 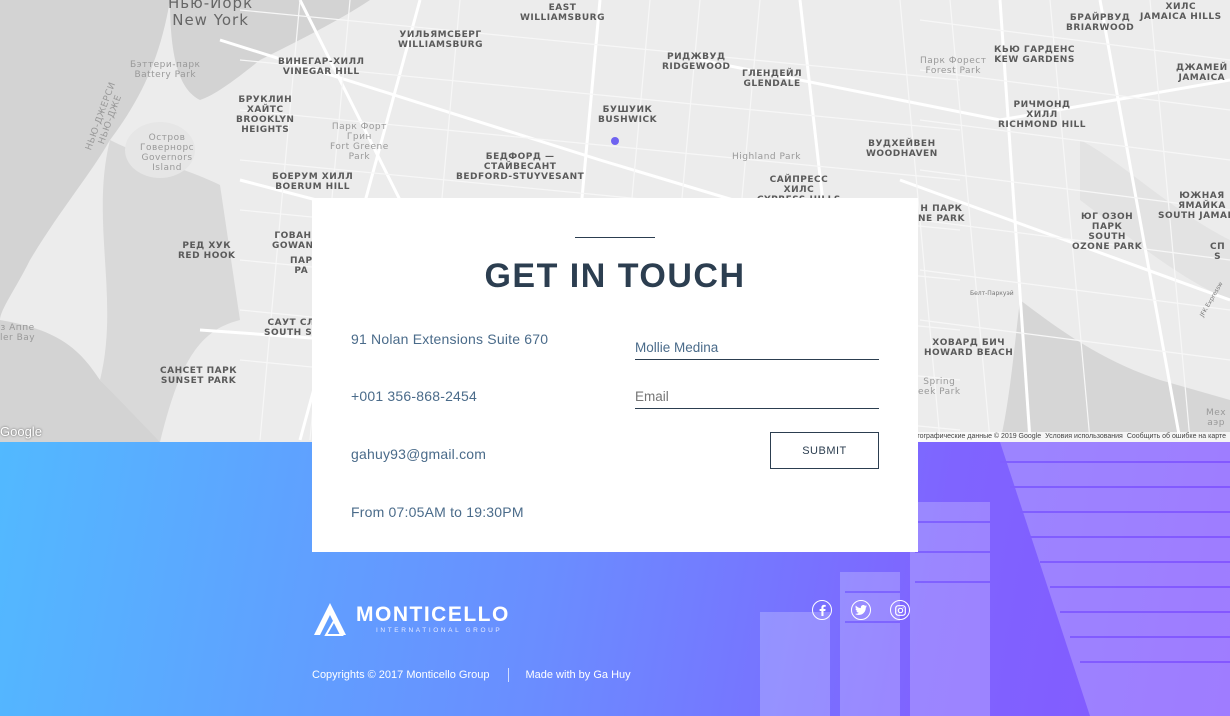 What do you see at coordinates (696, 62) in the screenshot?
I see `map-label-ridgewood: РИДЖВУД RIDGEWOOD` at bounding box center [696, 62].